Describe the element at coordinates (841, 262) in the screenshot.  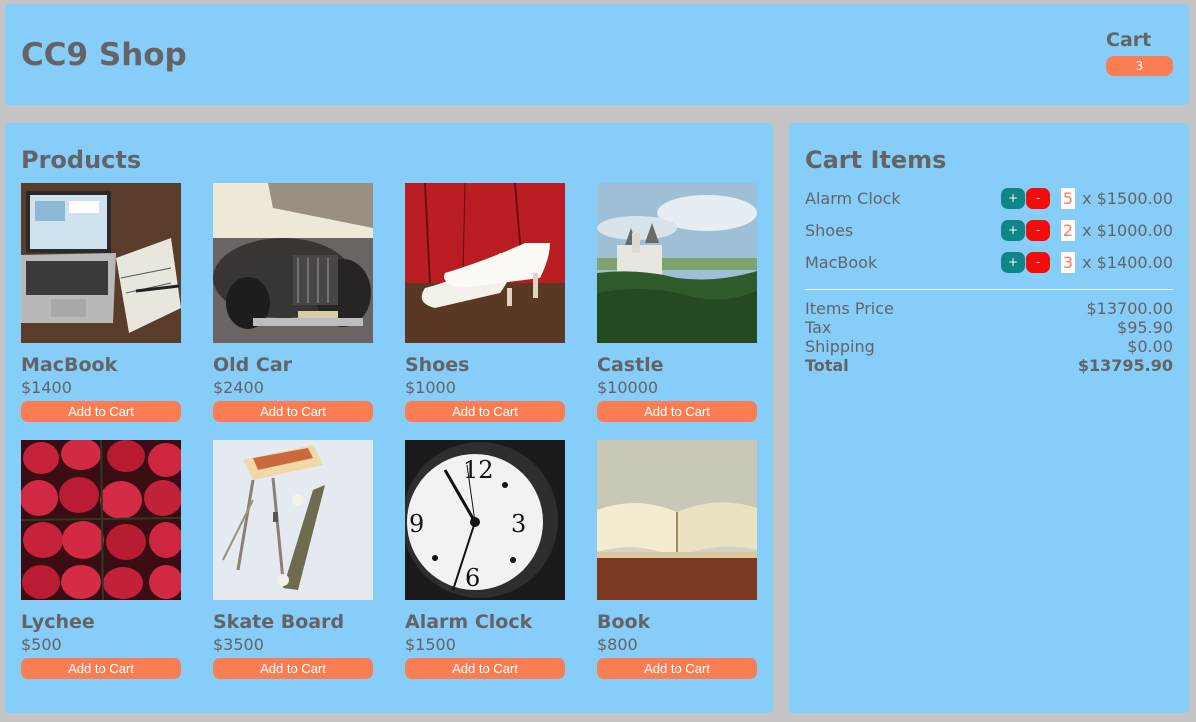
I see `cart-item-name: MacBook` at that location.